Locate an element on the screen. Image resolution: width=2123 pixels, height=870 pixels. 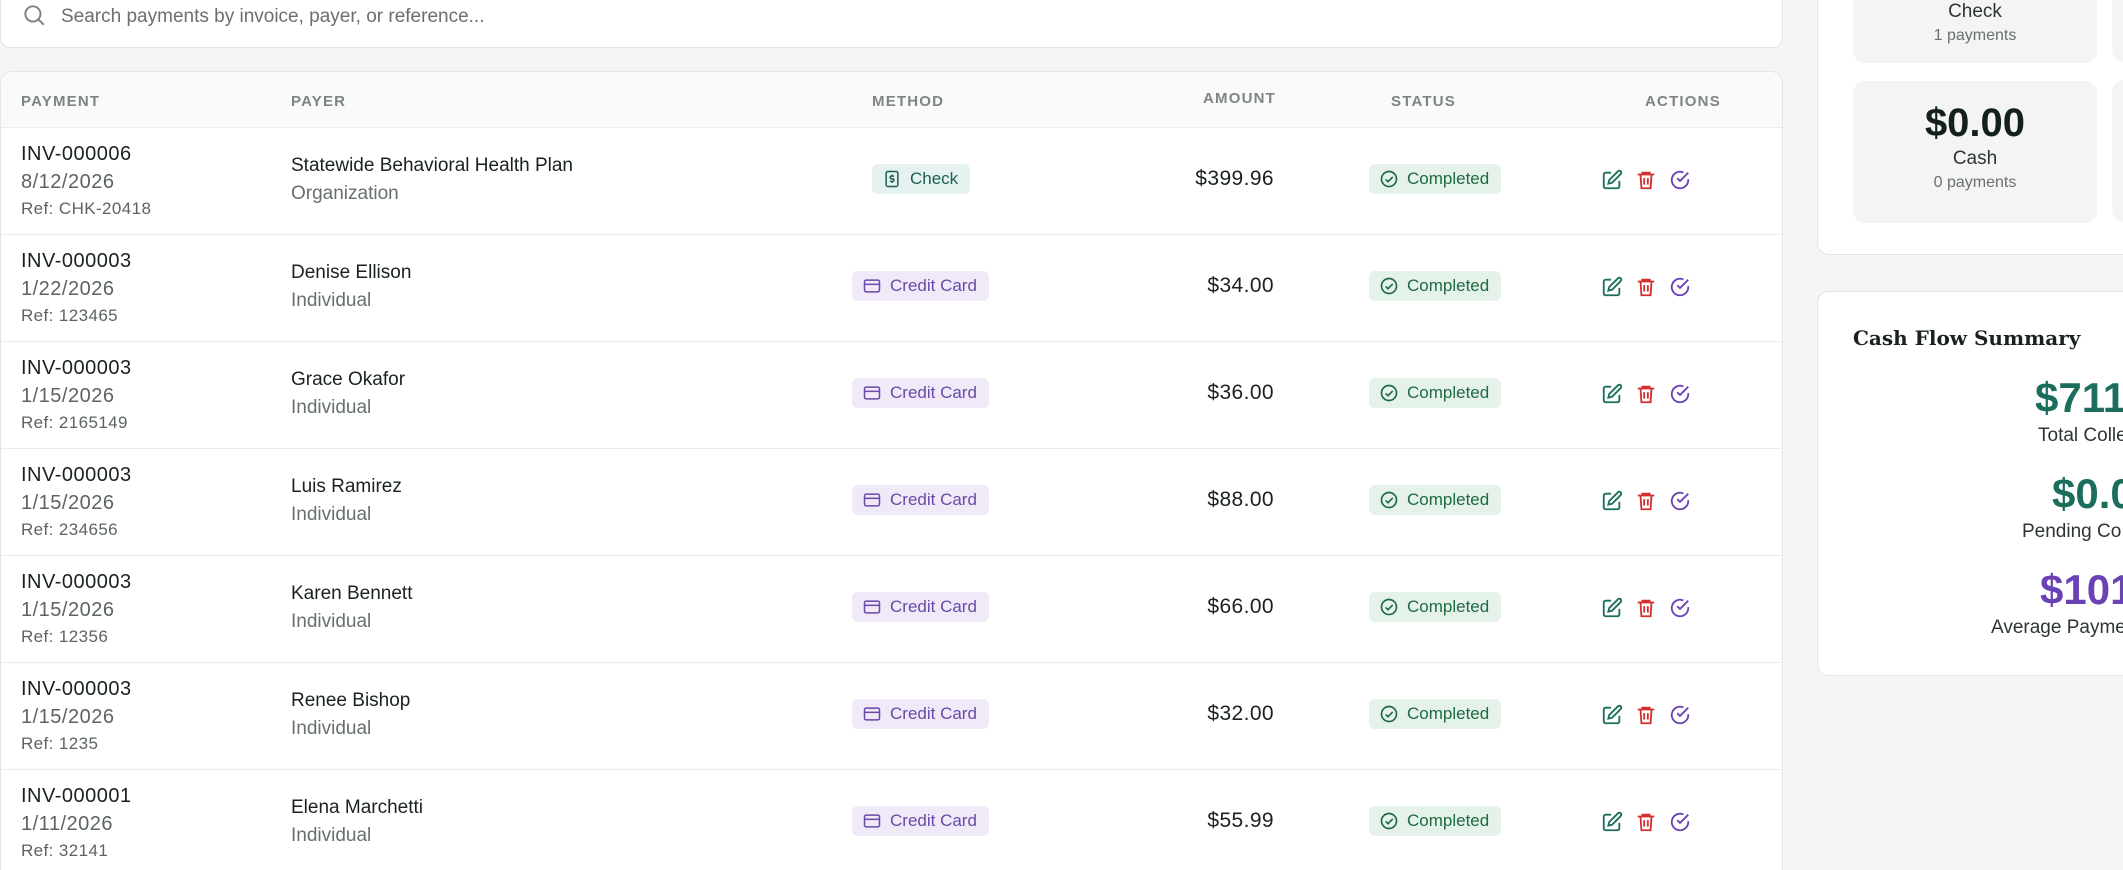
payment-reference: Ref: 123465 is located at coordinates (70, 315).